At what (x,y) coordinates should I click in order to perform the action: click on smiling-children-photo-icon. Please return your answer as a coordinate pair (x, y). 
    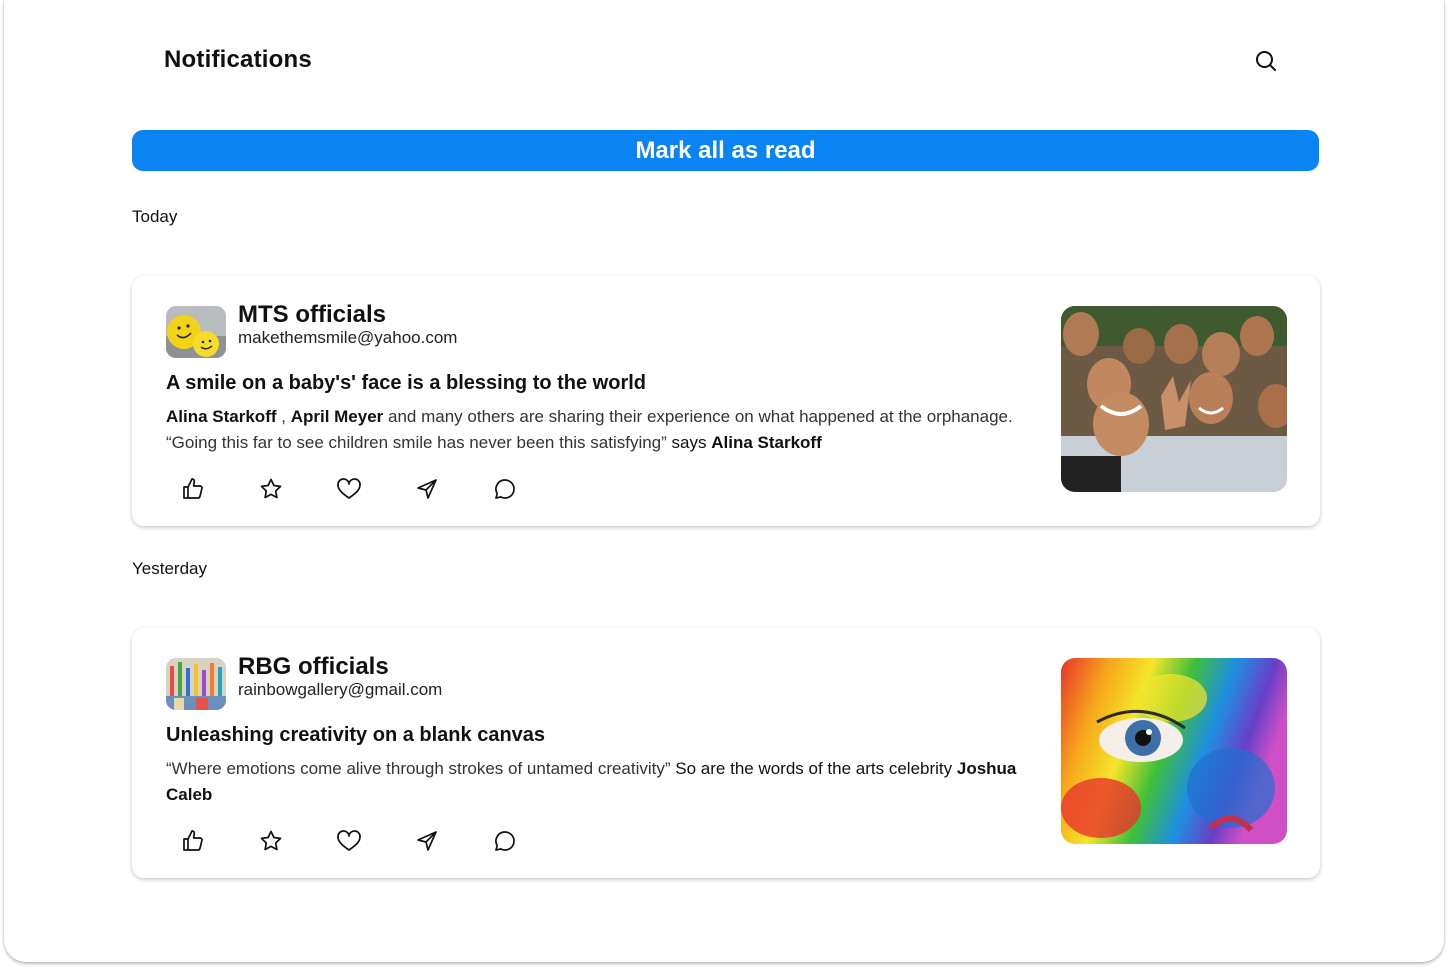
    Looking at the image, I should click on (1174, 399).